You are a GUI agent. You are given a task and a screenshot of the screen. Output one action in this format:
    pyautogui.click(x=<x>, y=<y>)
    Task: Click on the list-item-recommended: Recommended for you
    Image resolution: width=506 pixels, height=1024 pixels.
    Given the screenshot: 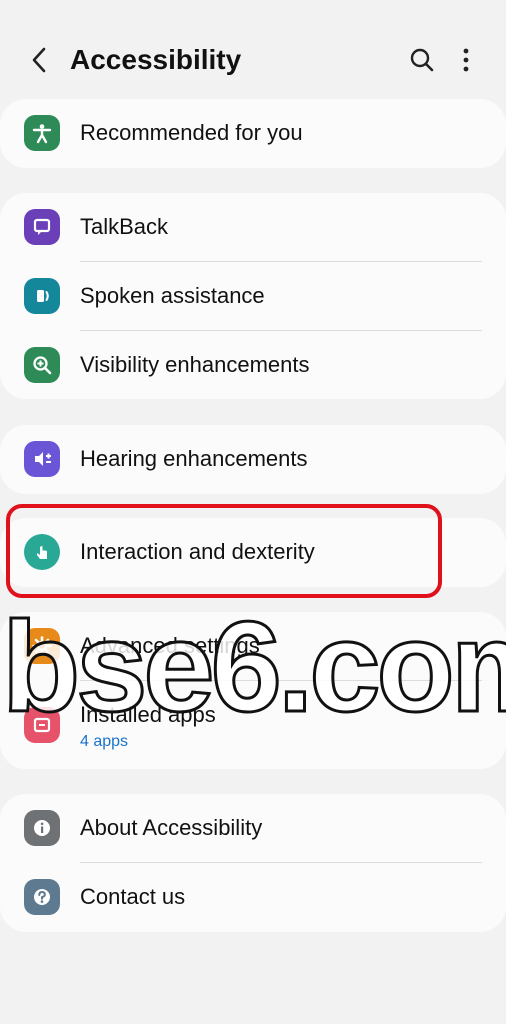 What is the action you would take?
    pyautogui.click(x=253, y=133)
    